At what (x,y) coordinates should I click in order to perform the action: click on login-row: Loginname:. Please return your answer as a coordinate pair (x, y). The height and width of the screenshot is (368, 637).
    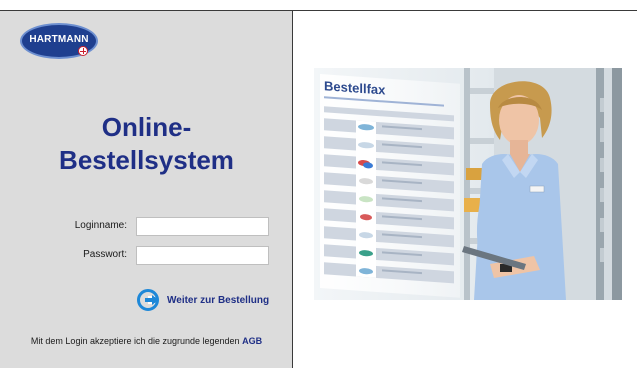
    Looking at the image, I should click on (146, 227).